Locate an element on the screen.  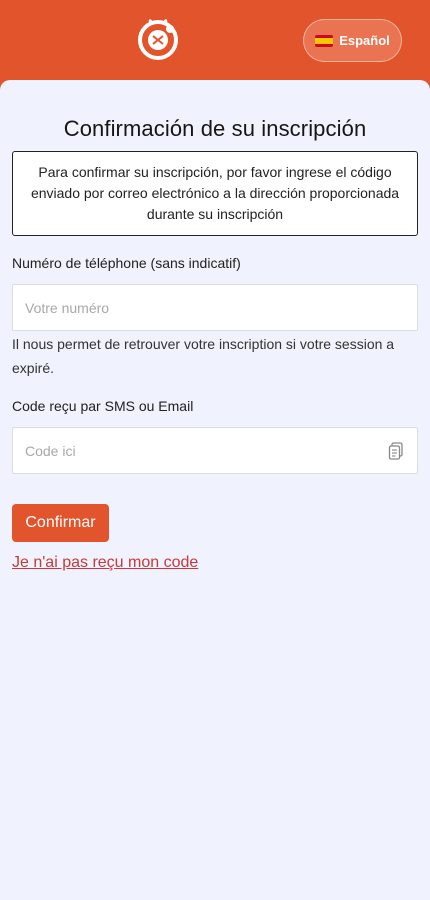
lobster-logo-icon is located at coordinates (158, 39).